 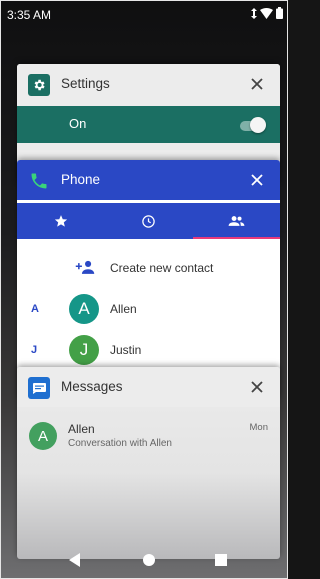 What do you see at coordinates (120, 443) in the screenshot?
I see `conversation-subtitle: Conversation with Allen` at bounding box center [120, 443].